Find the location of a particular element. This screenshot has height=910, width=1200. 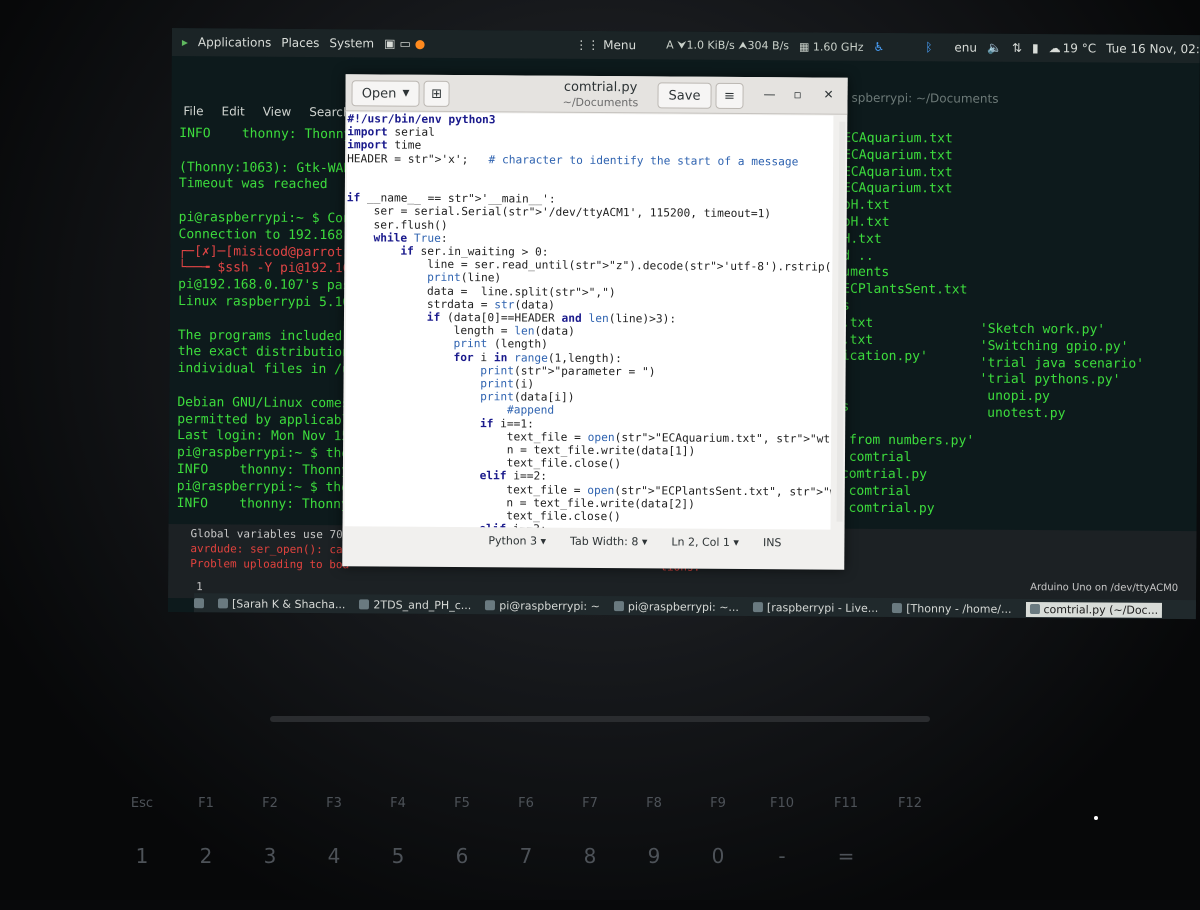

key-num: 9 is located at coordinates (654, 856).